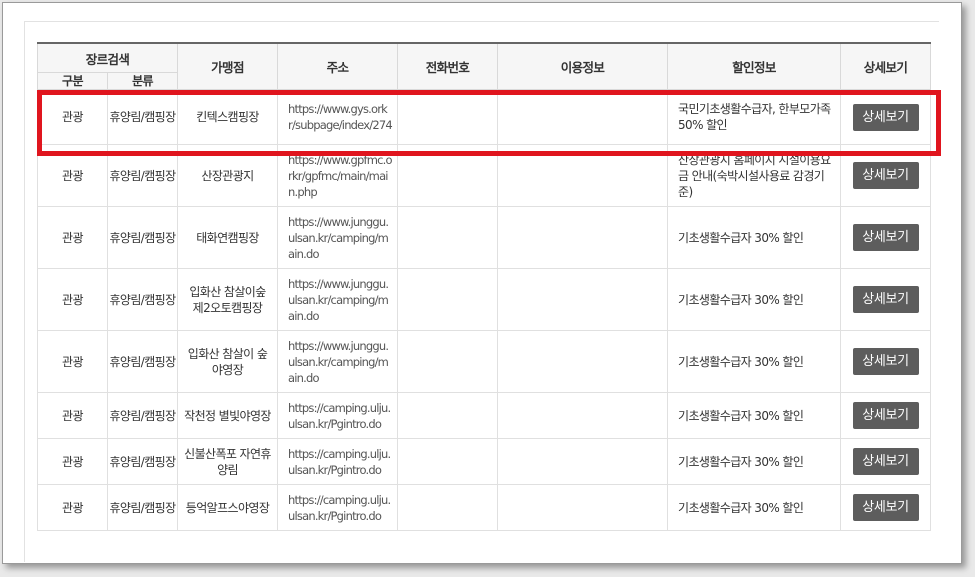 The height and width of the screenshot is (577, 975). I want to click on cell-store: 입화산 참살이숲 제2오토캠핑장, so click(228, 299).